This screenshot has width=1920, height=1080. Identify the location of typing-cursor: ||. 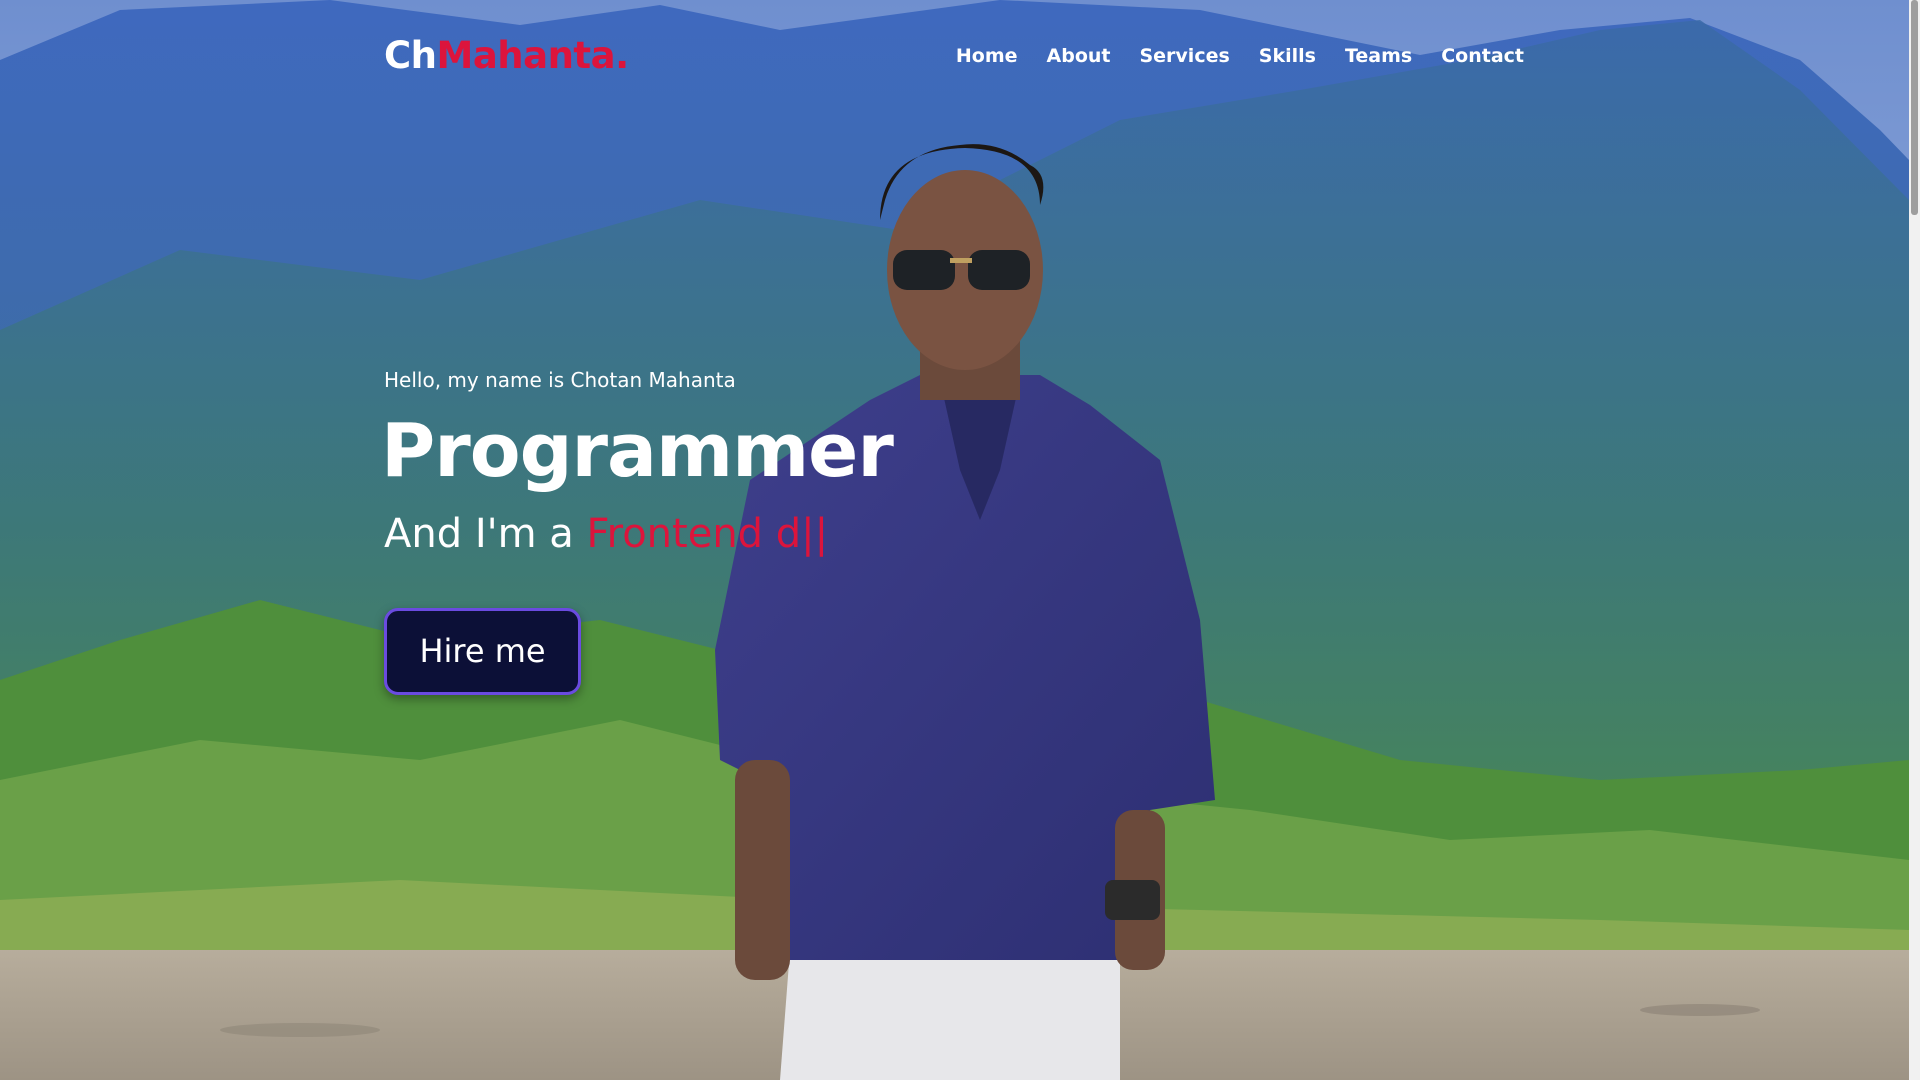
(815, 534).